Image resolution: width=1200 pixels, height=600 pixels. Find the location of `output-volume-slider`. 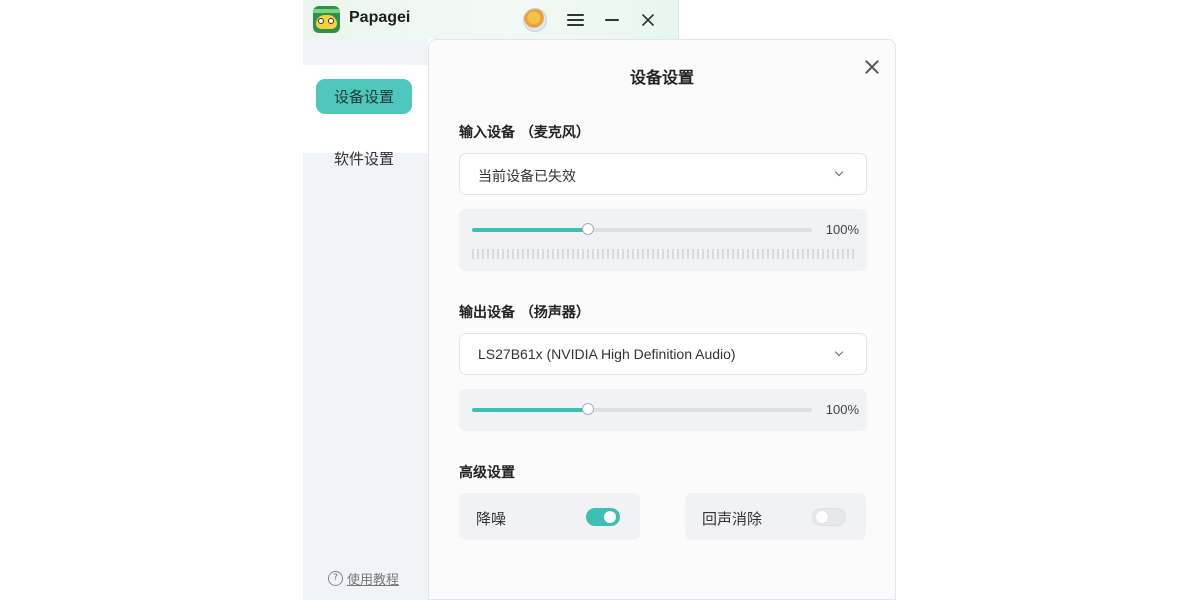

output-volume-slider is located at coordinates (642, 409).